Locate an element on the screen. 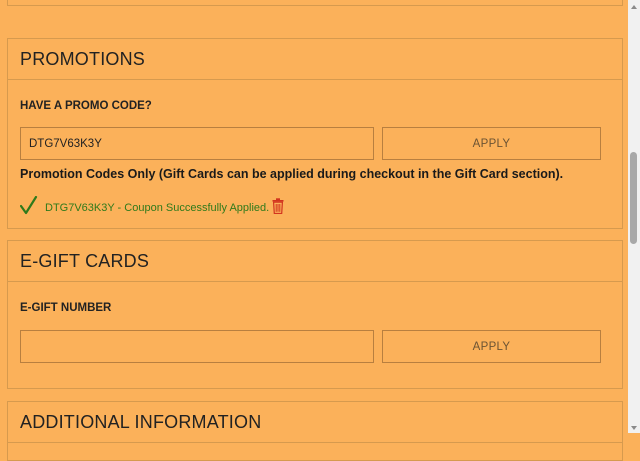 The image size is (640, 461). check-icon is located at coordinates (28, 205).